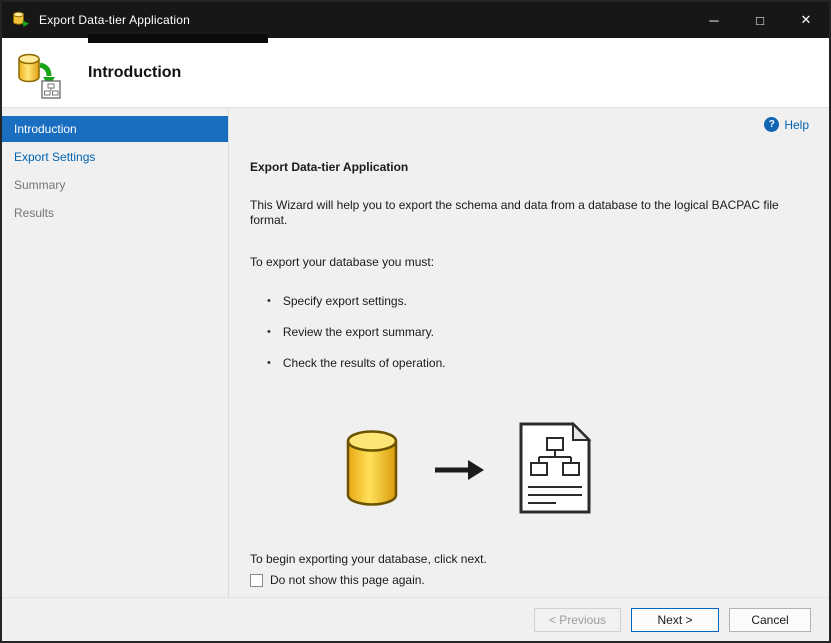 The image size is (831, 643). Describe the element at coordinates (770, 619) in the screenshot. I see `cancel-button: Cancel` at that location.